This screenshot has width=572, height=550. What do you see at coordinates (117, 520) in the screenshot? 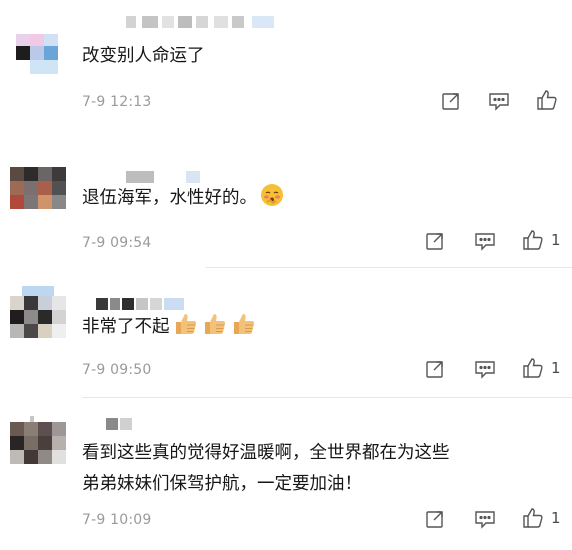
I see `comment-timestamp: 7-9 10:09` at bounding box center [117, 520].